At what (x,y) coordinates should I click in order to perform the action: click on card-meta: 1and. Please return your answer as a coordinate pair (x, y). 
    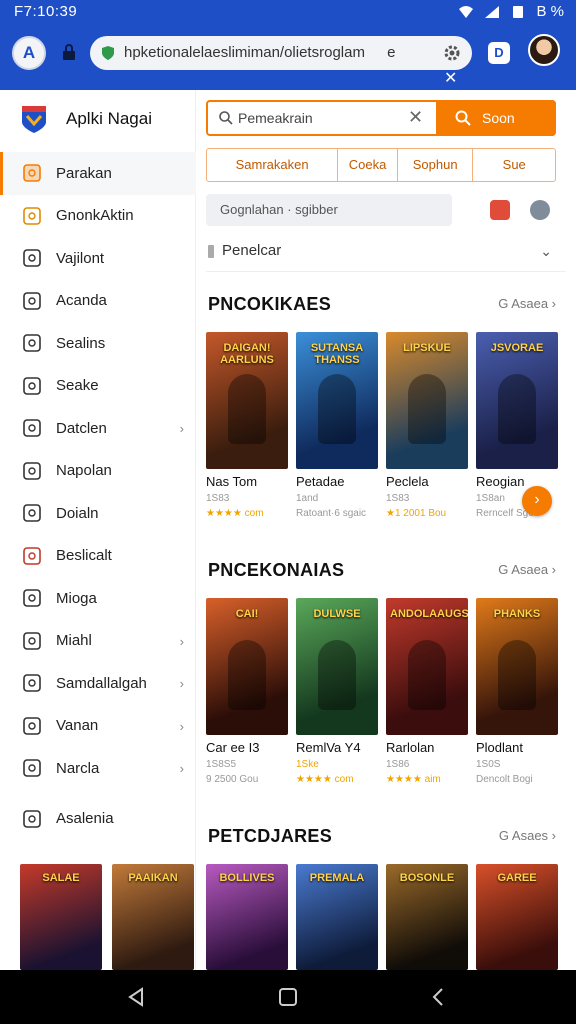
    Looking at the image, I should click on (307, 498).